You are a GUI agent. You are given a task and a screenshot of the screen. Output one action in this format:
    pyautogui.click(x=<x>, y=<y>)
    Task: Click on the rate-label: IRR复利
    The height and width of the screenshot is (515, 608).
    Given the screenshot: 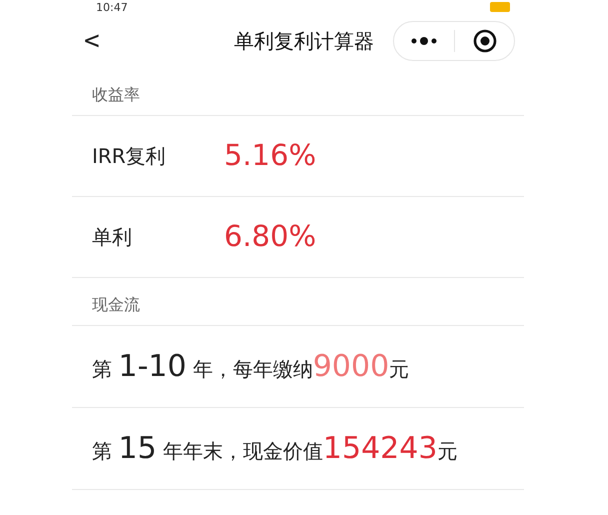 What is the action you would take?
    pyautogui.click(x=129, y=156)
    